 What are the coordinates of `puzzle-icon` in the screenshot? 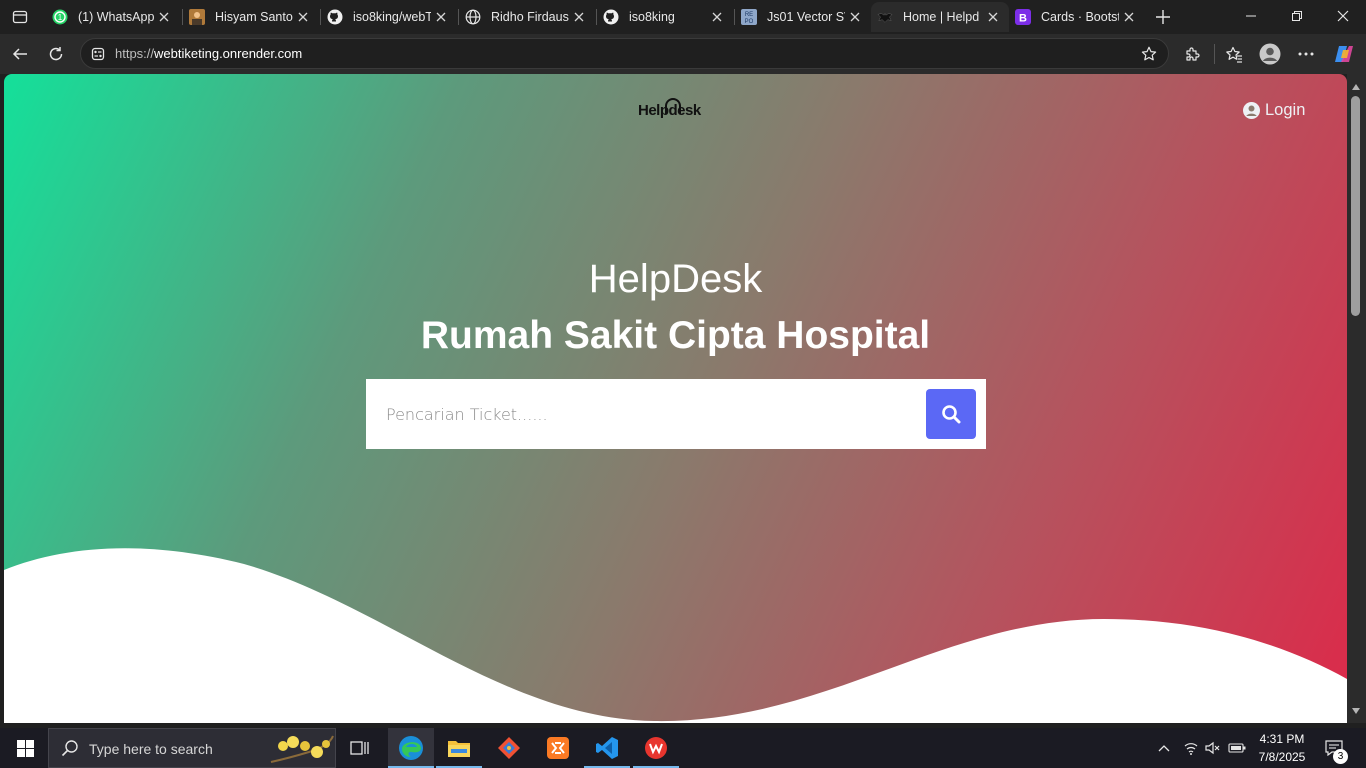 It's located at (1192, 53).